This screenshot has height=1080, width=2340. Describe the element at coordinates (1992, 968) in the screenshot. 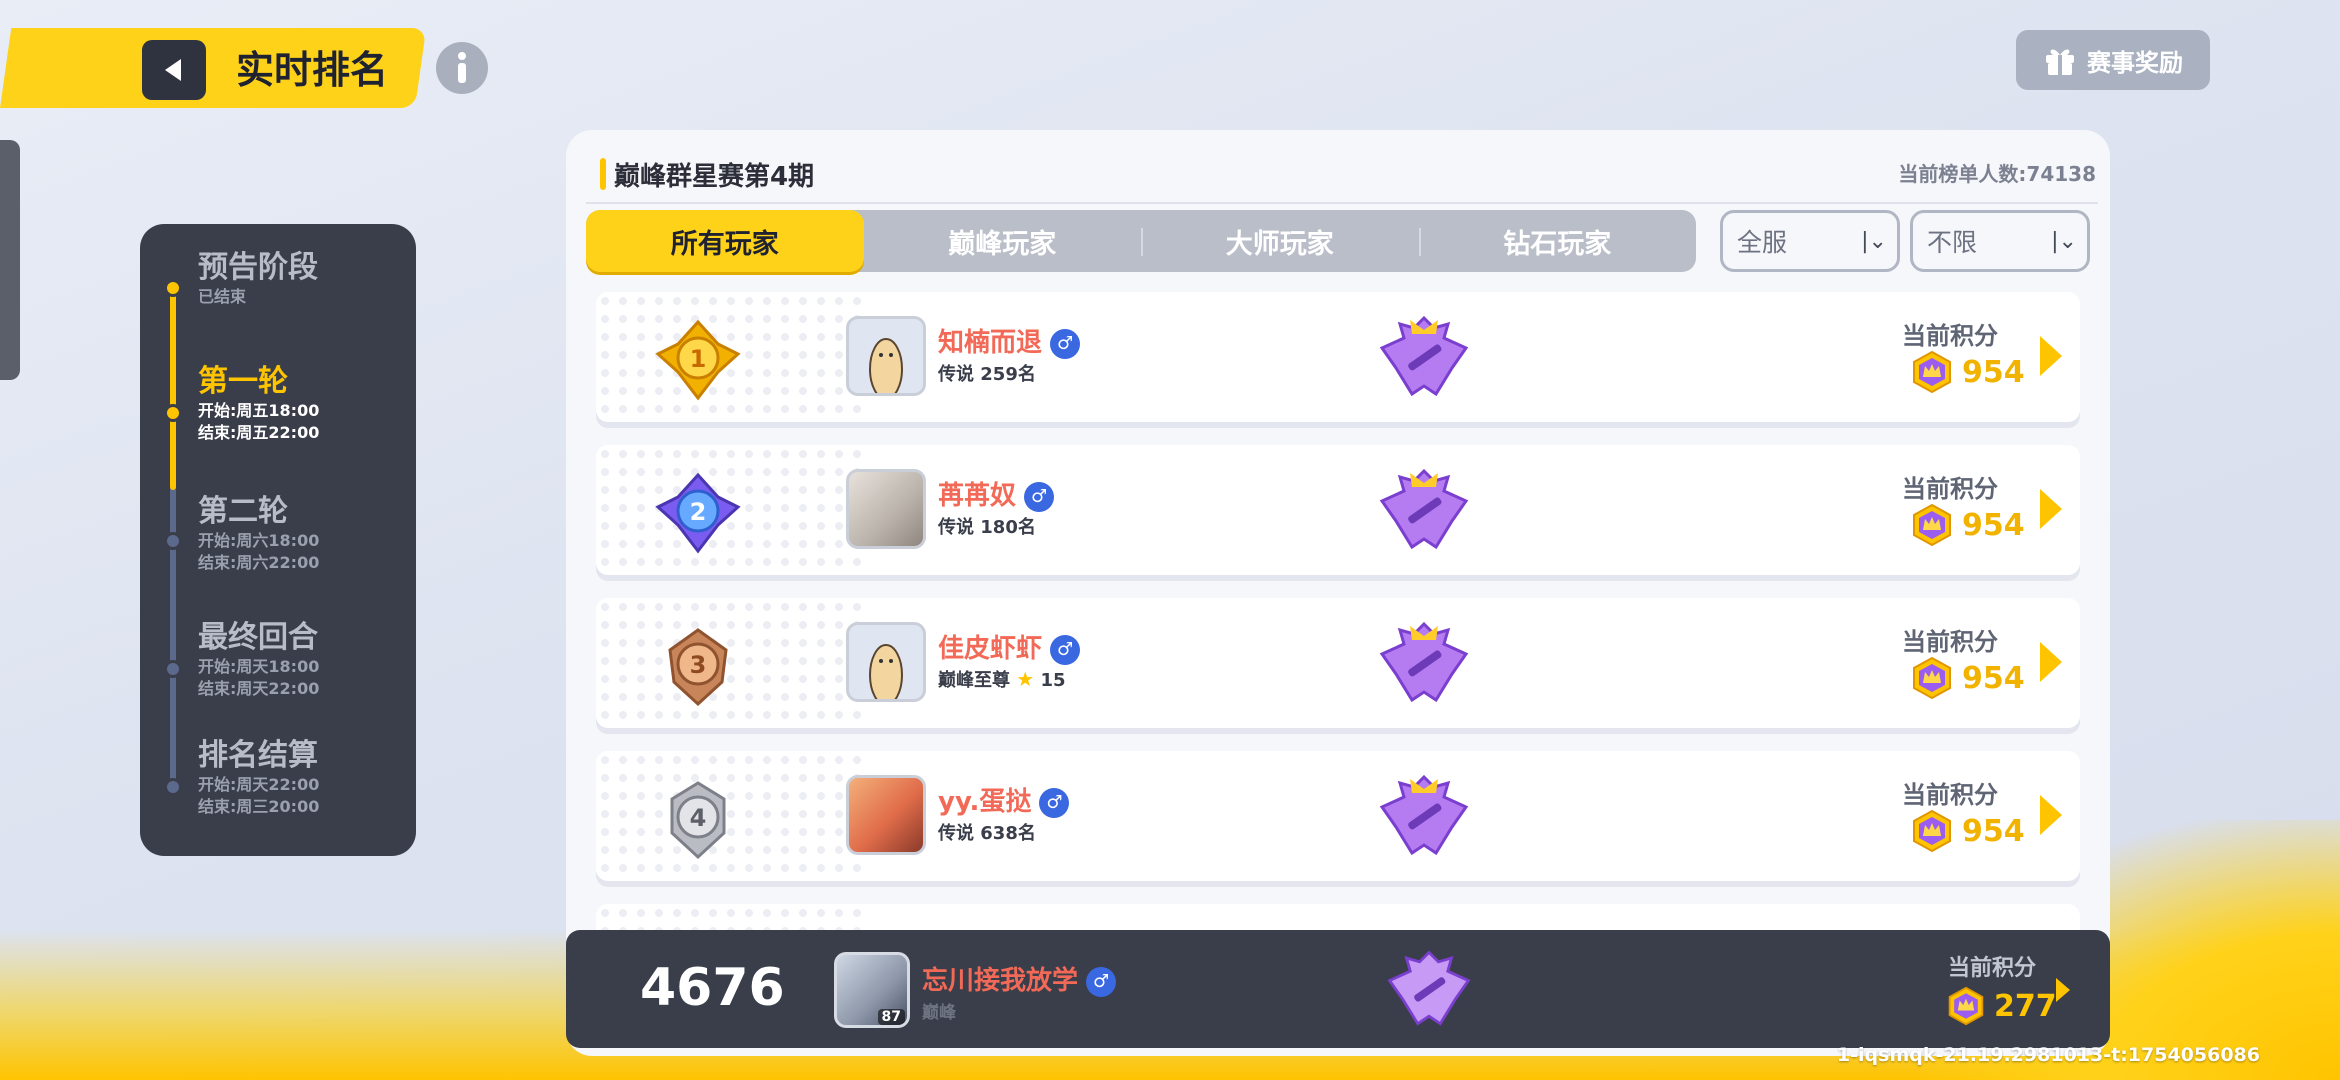

I see `my-score-label: 当前积分` at that location.